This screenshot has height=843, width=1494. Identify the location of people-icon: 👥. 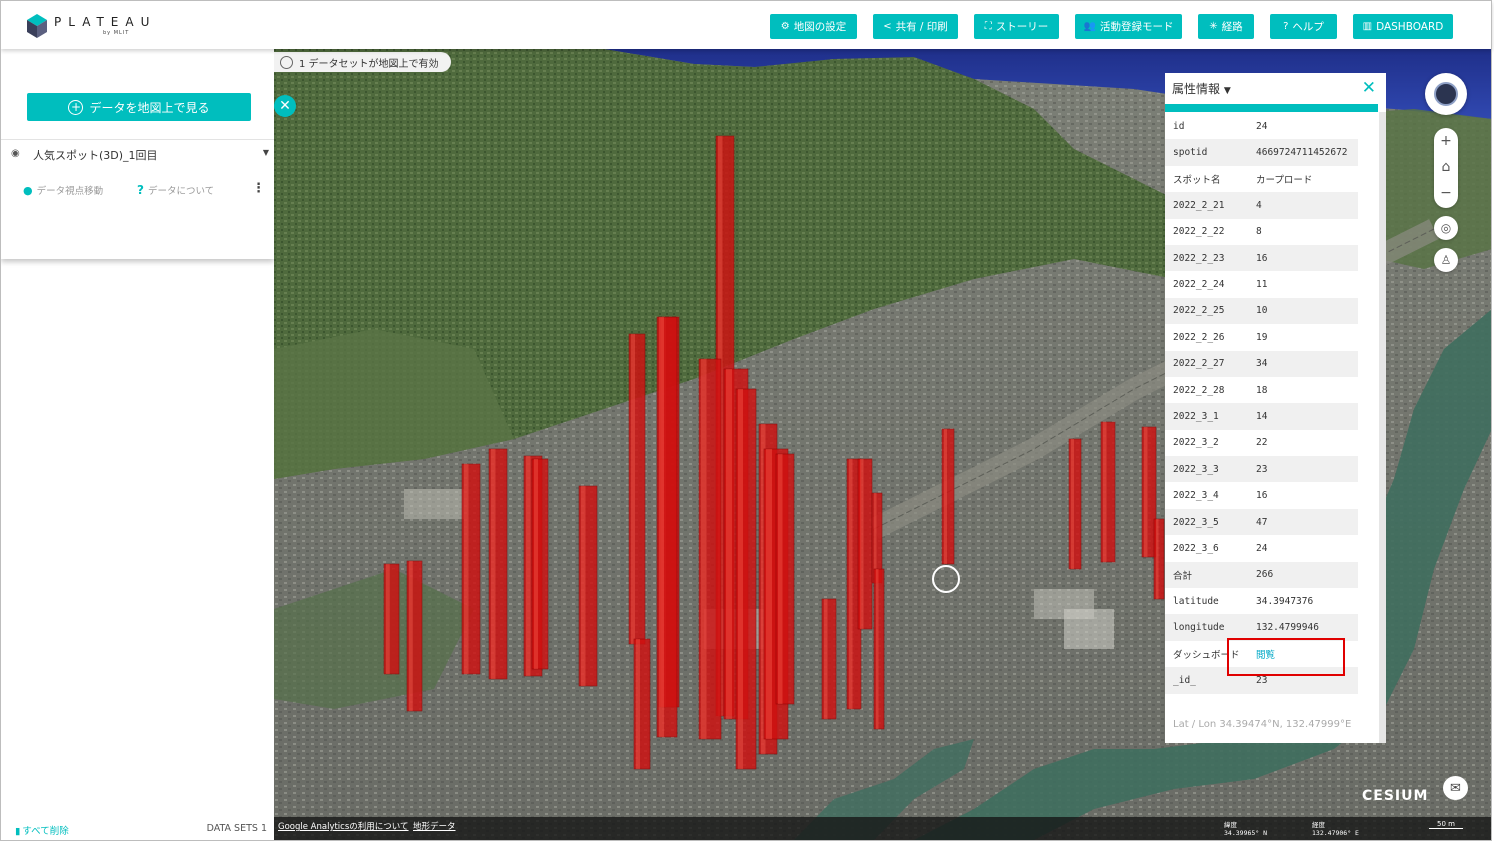
(1089, 26).